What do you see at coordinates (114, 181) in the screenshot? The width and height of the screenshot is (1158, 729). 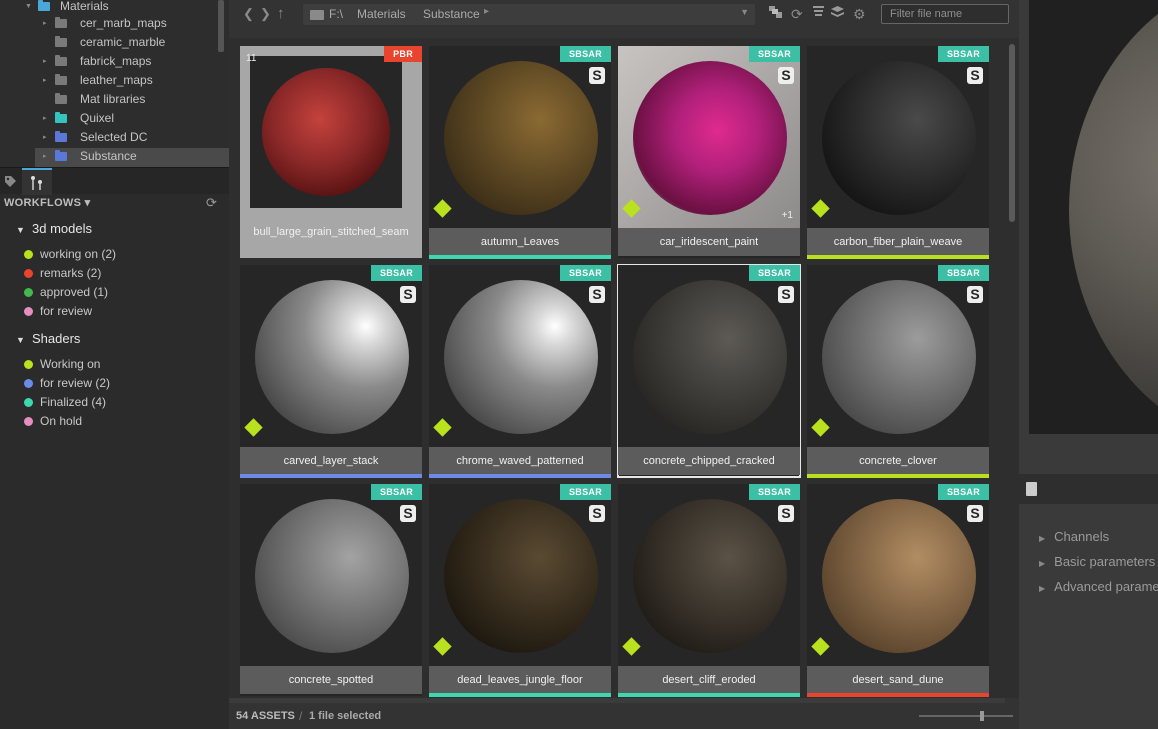 I see `panel-tabs` at bounding box center [114, 181].